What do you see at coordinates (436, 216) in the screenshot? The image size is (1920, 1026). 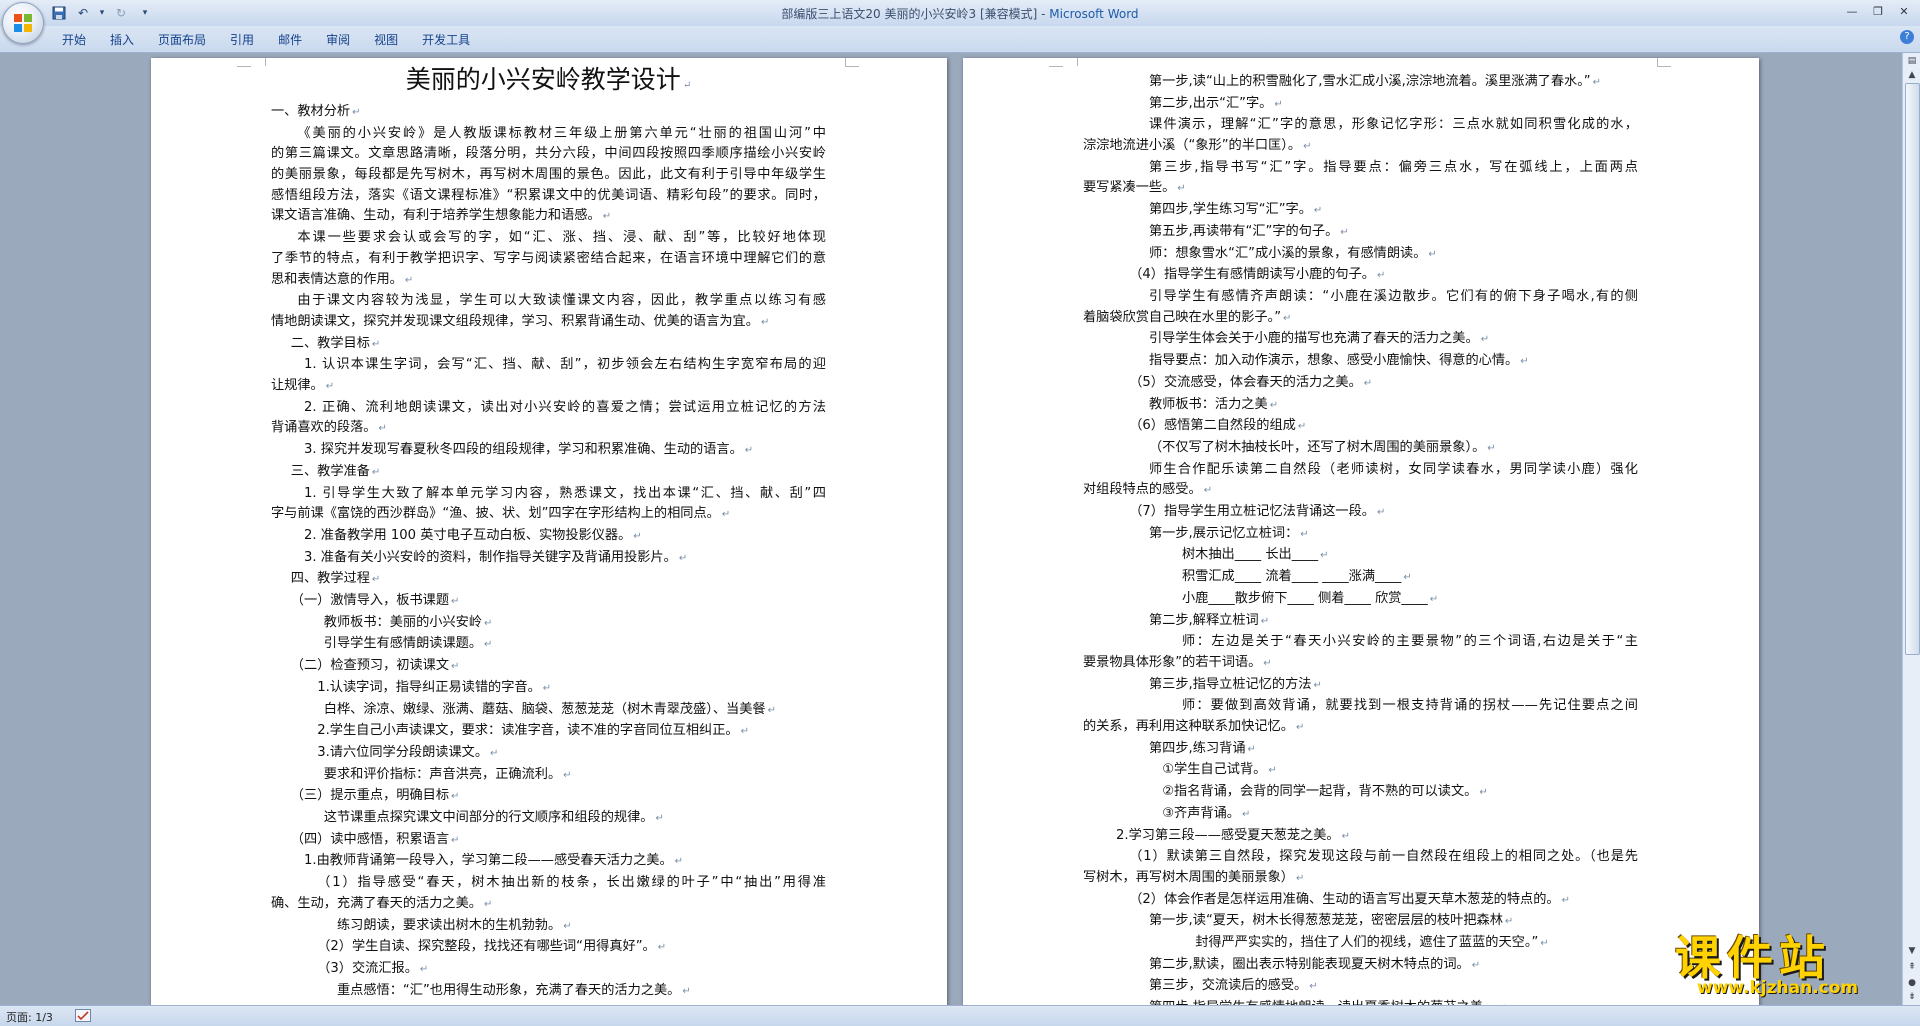 I see `text-line-content: 课文语言准确、生动，有利于培养学生想象能力和语感。` at bounding box center [436, 216].